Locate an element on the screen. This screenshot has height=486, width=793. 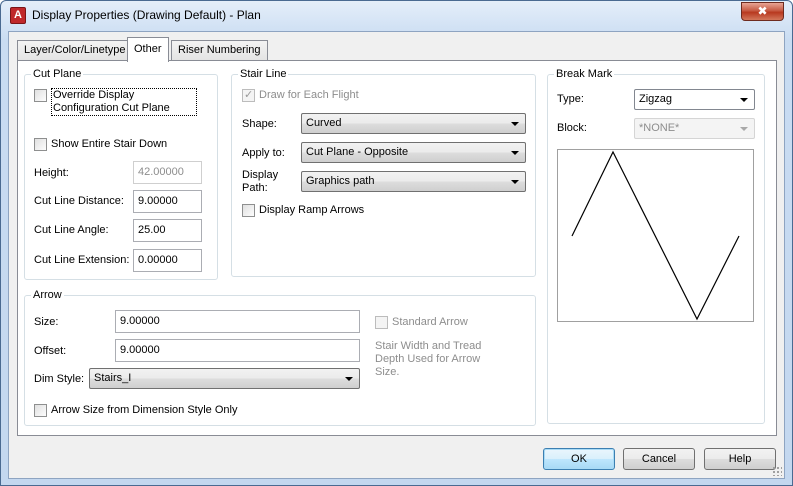
cancel-button: Cancel is located at coordinates (659, 459).